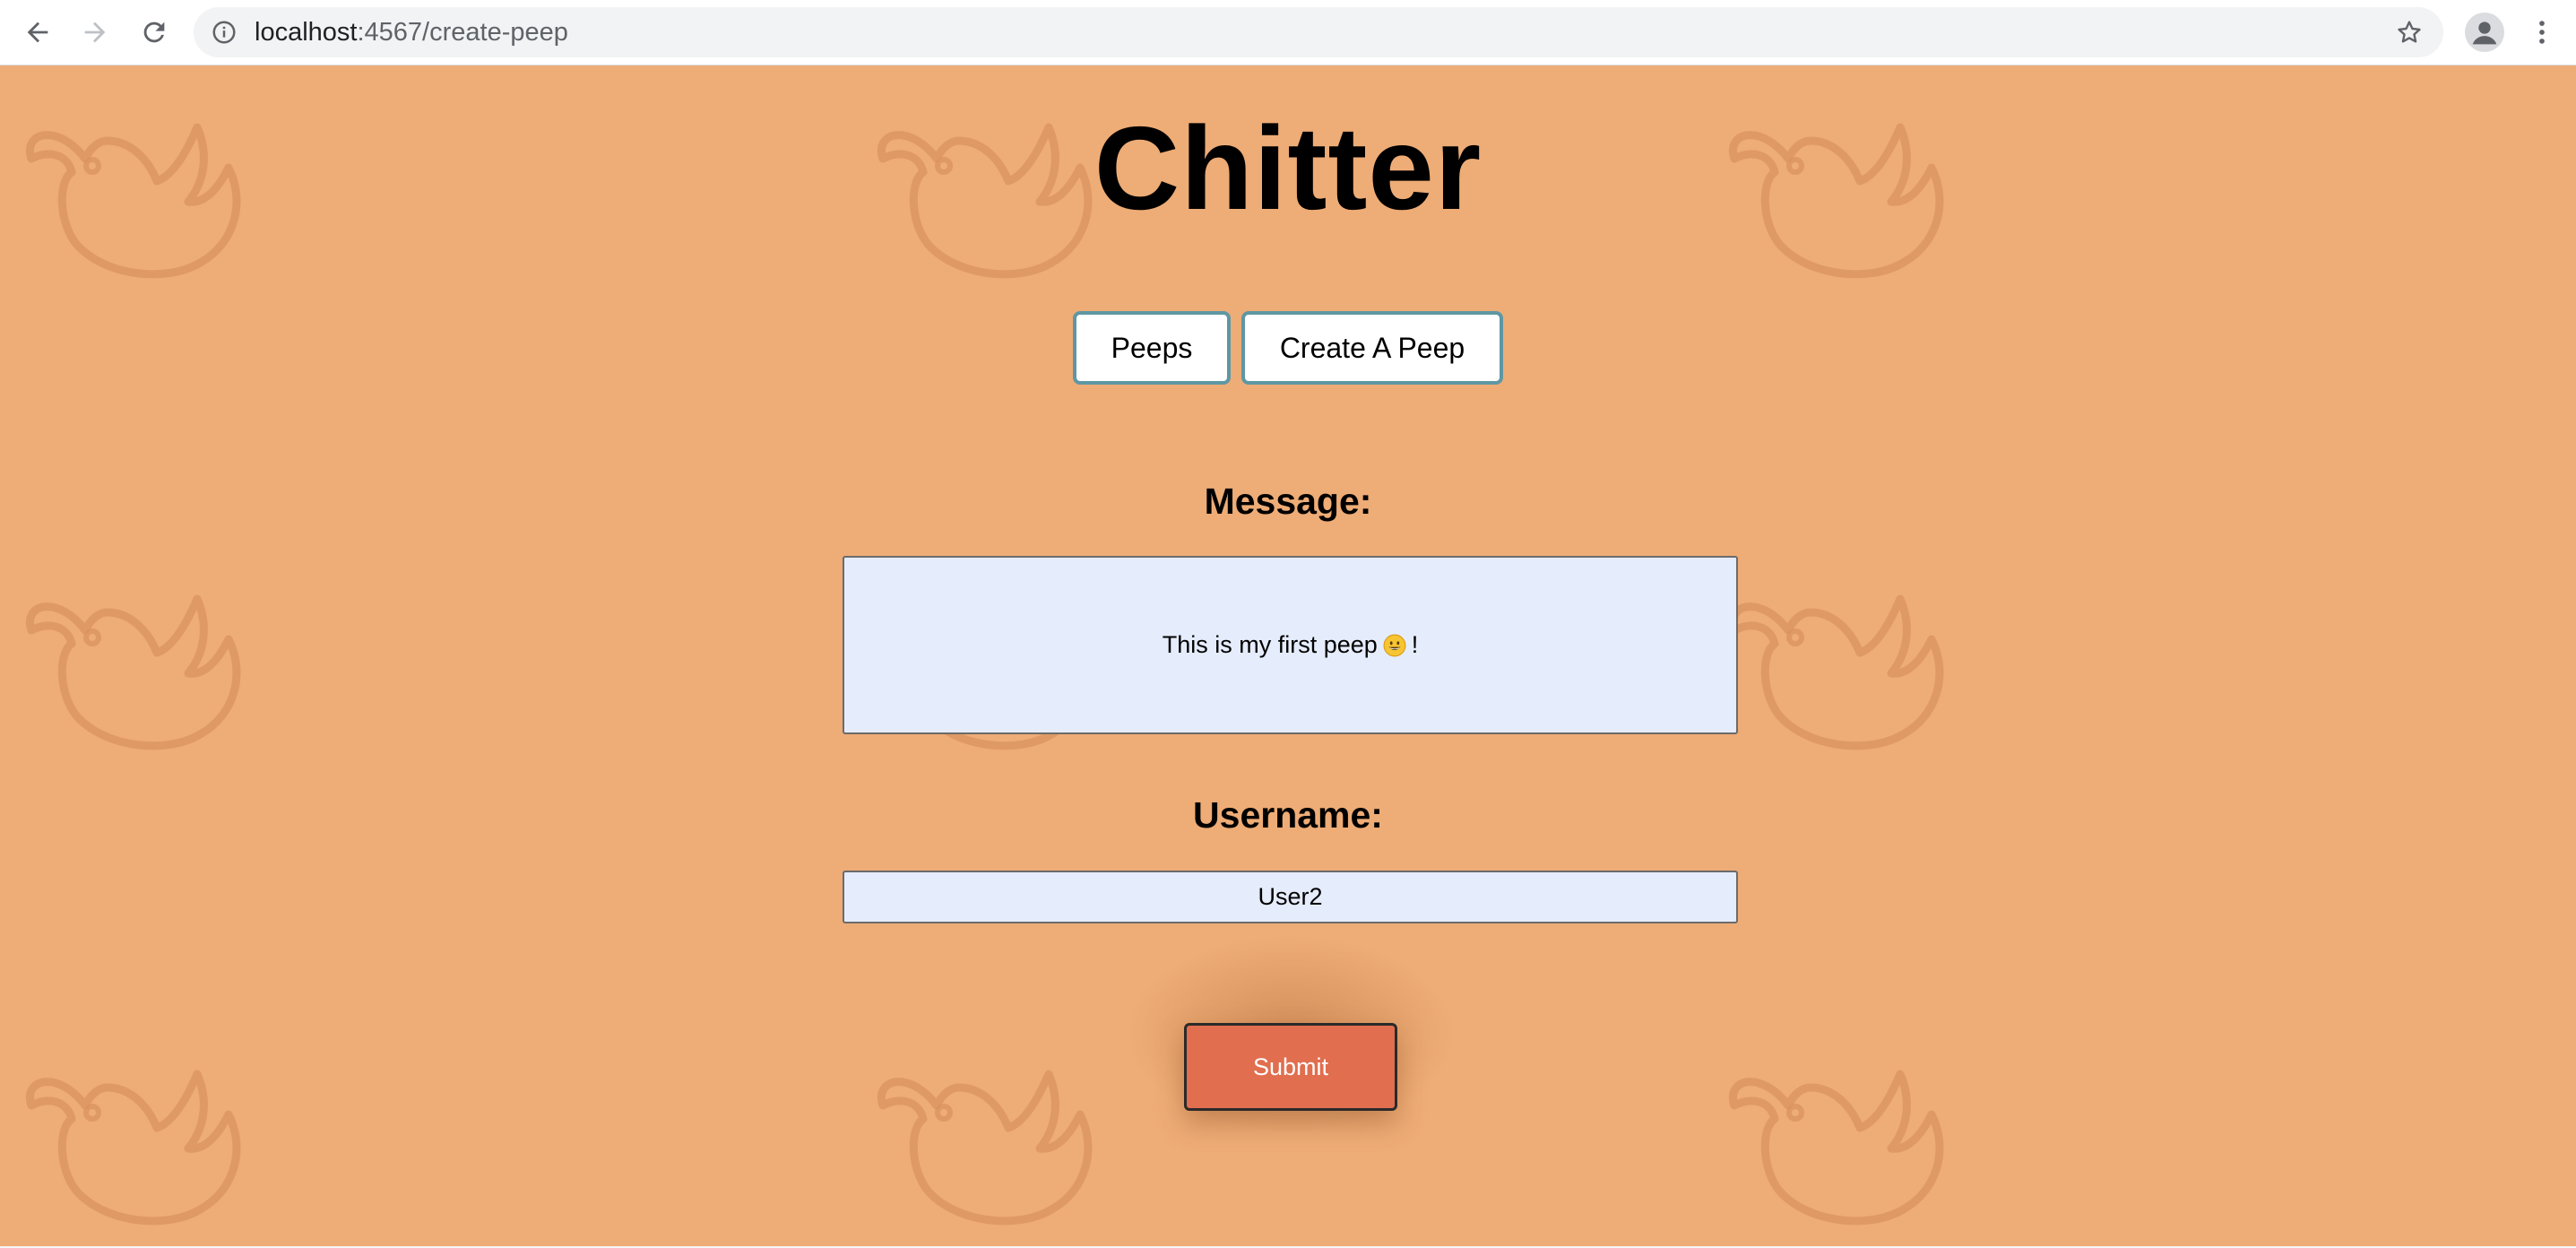 This screenshot has height=1248, width=2576. I want to click on peeps-button: Peeps, so click(1152, 348).